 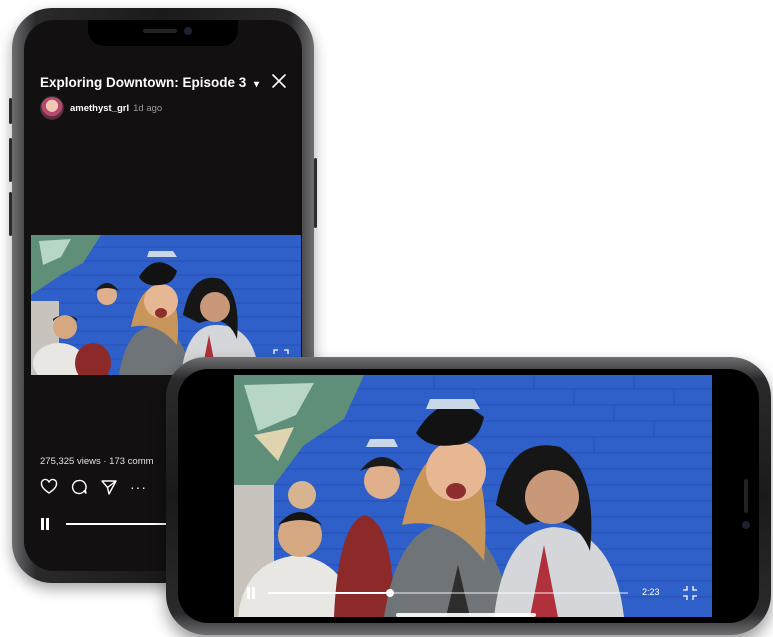 What do you see at coordinates (448, 593) in the screenshot?
I see `progress-bar` at bounding box center [448, 593].